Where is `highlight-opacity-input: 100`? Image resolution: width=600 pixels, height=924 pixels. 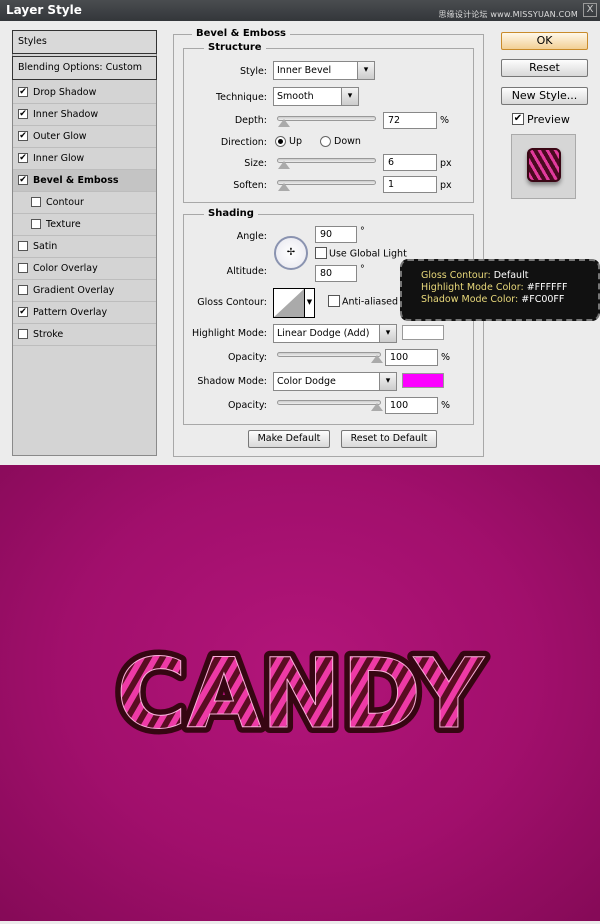 highlight-opacity-input: 100 is located at coordinates (411, 357).